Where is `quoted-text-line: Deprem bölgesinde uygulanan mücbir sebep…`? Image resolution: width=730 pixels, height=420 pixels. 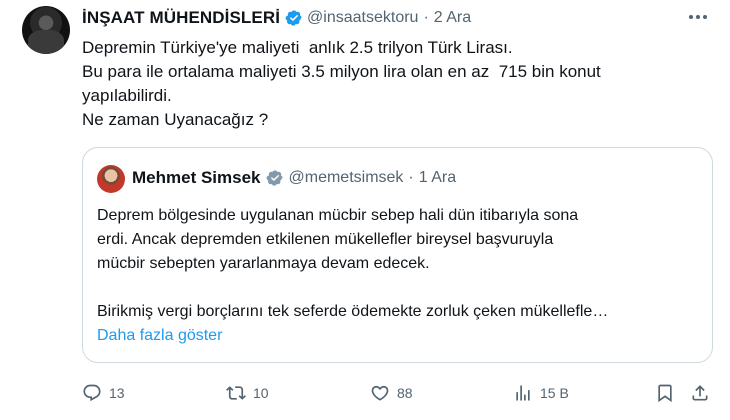
quoted-text-line: Deprem bölgesinde uygulanan mücbir sebep… is located at coordinates (338, 215).